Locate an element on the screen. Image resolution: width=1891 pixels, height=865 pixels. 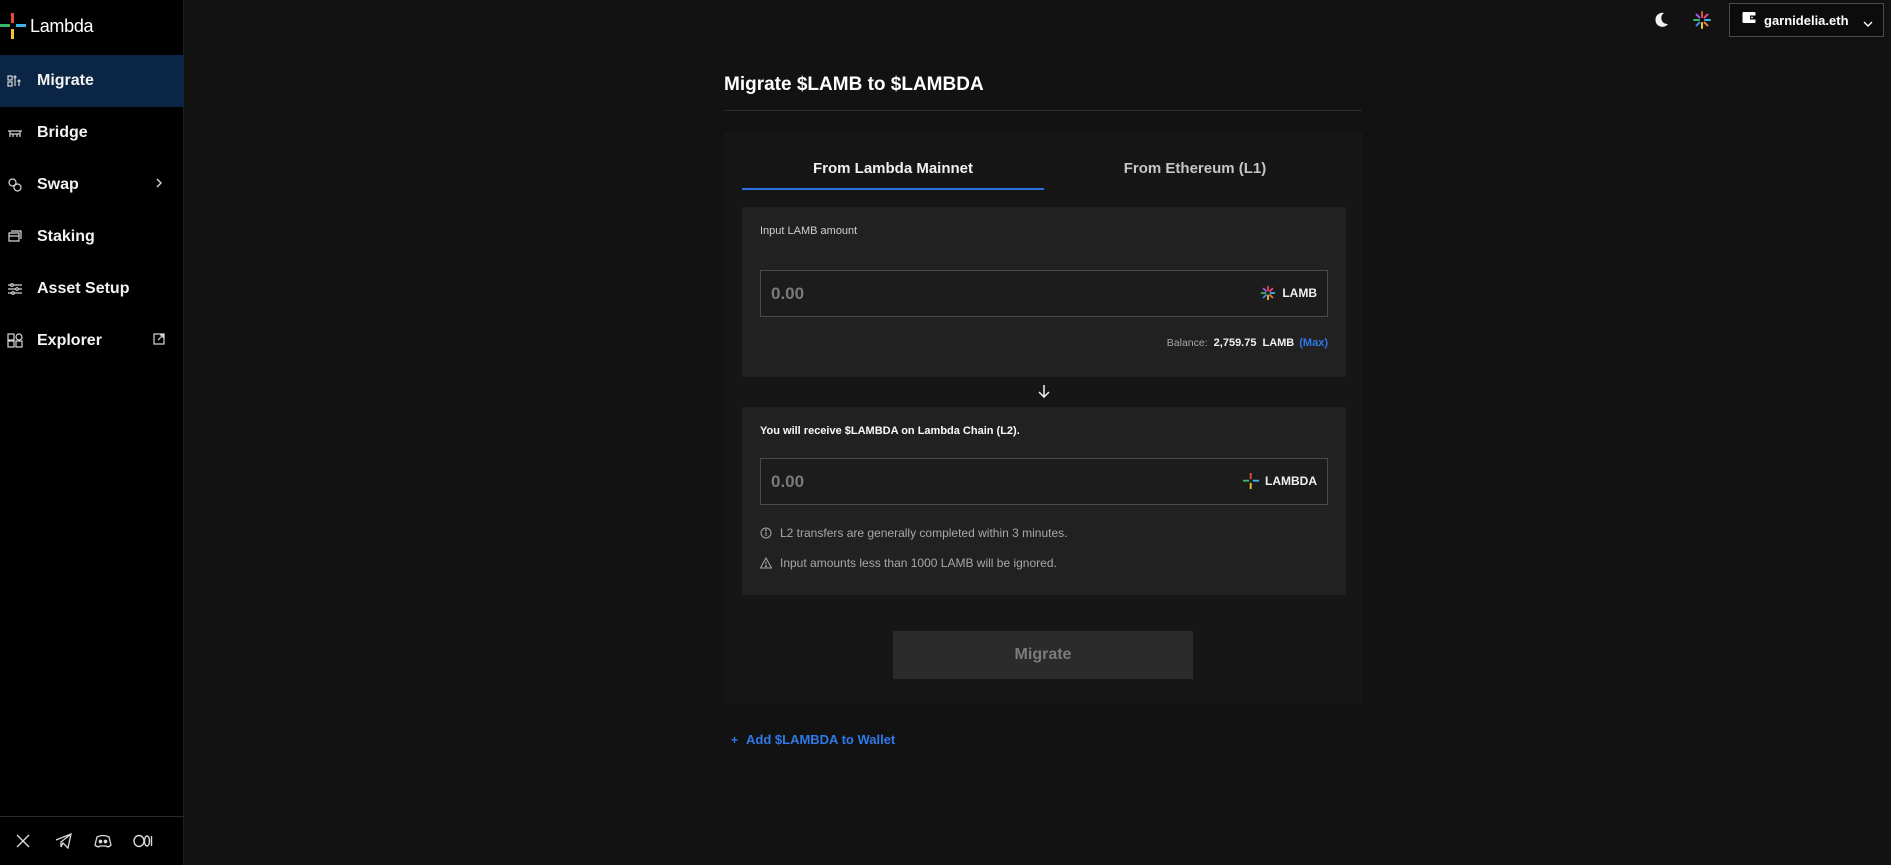
sidebar-item-migrate: Migrate is located at coordinates (92, 81).